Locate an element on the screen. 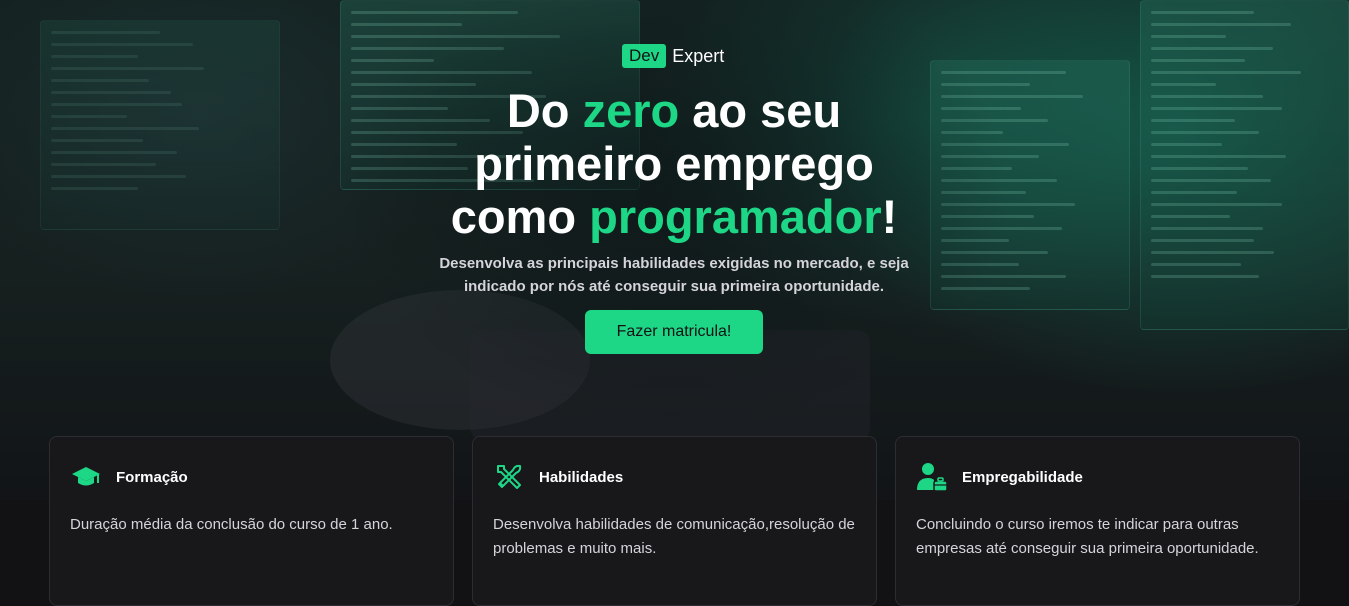 This screenshot has height=606, width=1349. logo: Dev Expert is located at coordinates (673, 56).